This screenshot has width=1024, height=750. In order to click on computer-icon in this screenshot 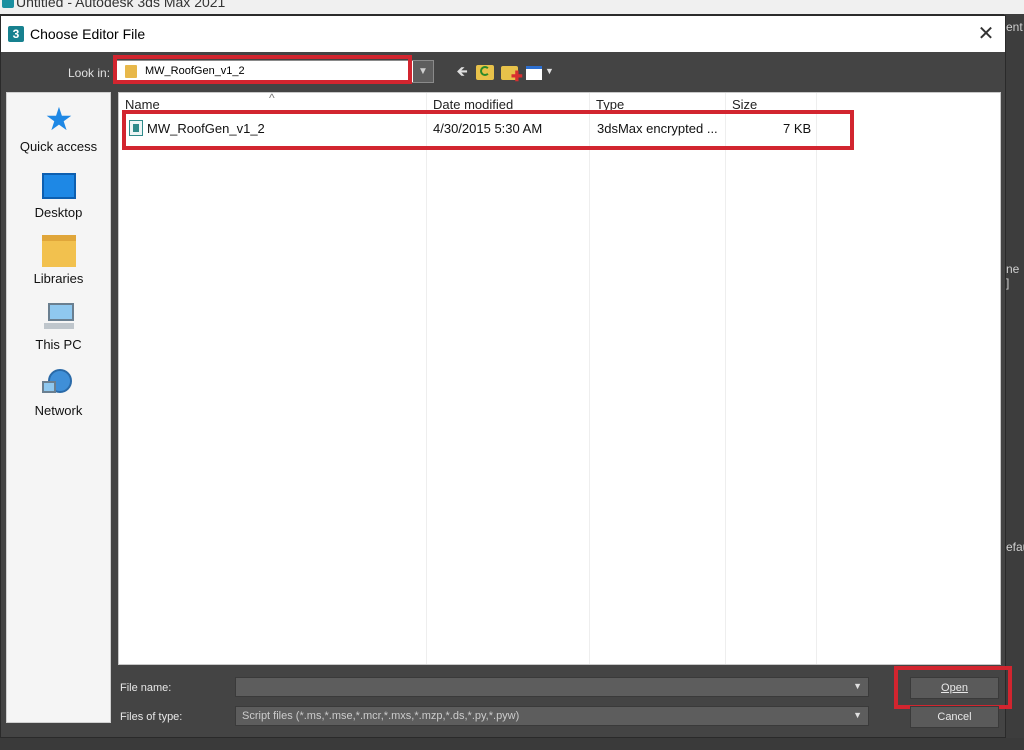, I will do `click(59, 317)`.